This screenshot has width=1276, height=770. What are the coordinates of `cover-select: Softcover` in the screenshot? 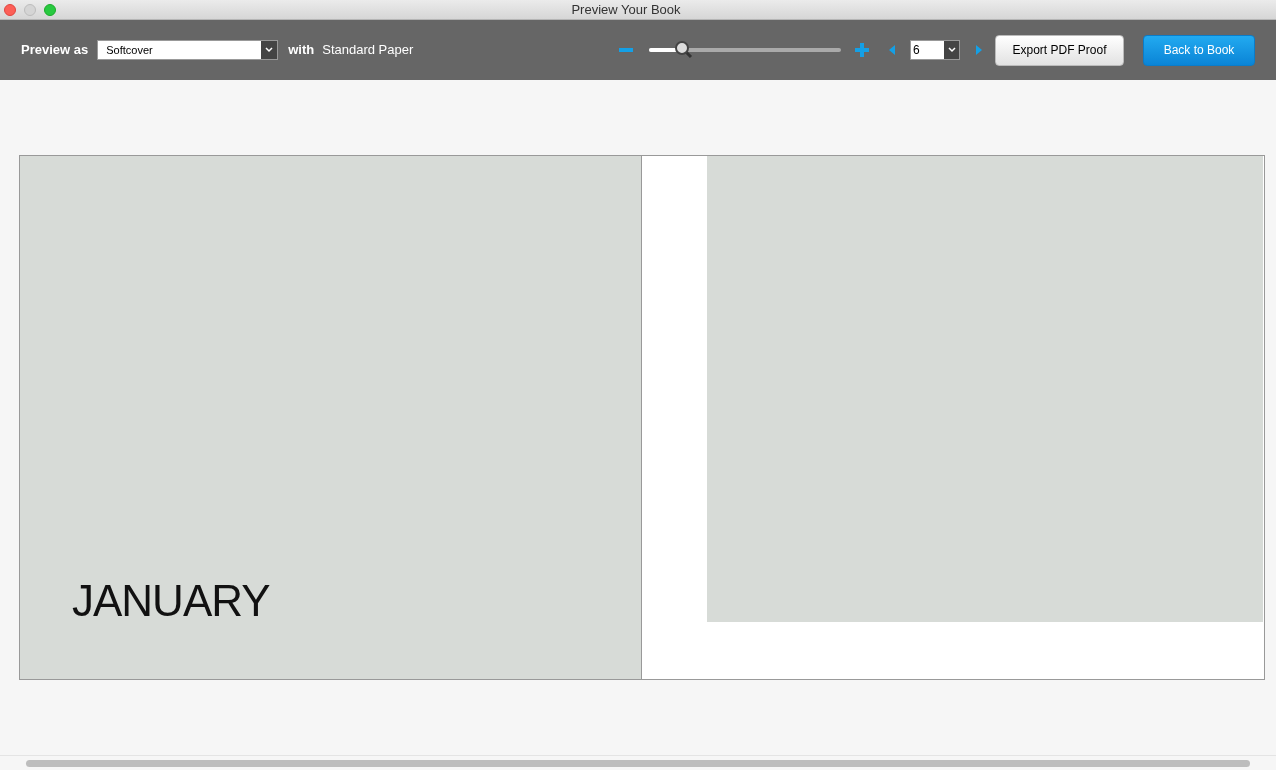 It's located at (188, 50).